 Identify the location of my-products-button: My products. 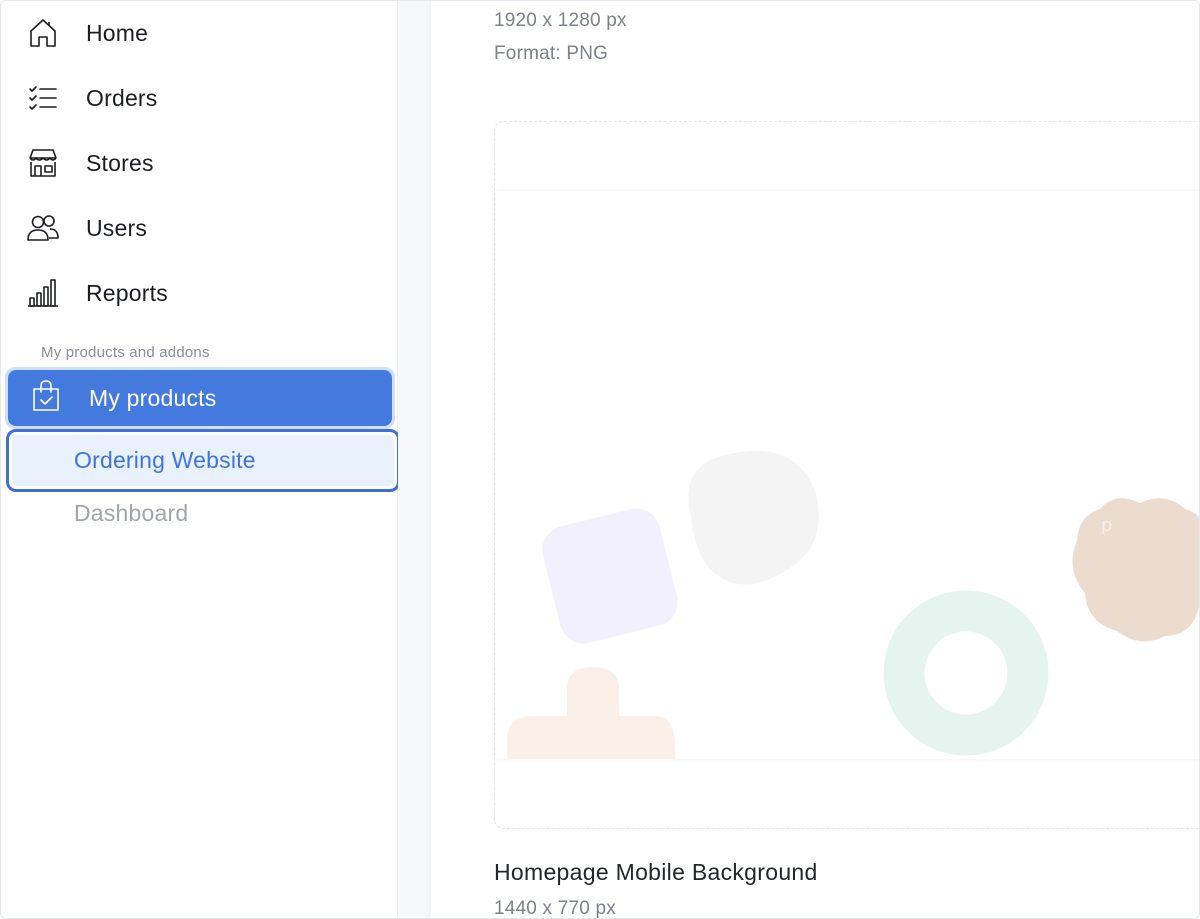
(200, 398).